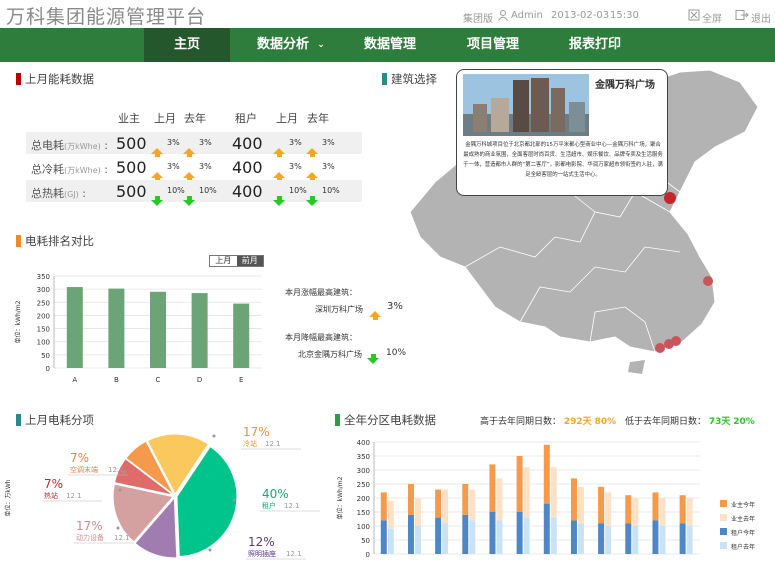 The width and height of the screenshot is (775, 562). What do you see at coordinates (331, 190) in the screenshot?
I see `tenant-last-year-pct: 10%` at bounding box center [331, 190].